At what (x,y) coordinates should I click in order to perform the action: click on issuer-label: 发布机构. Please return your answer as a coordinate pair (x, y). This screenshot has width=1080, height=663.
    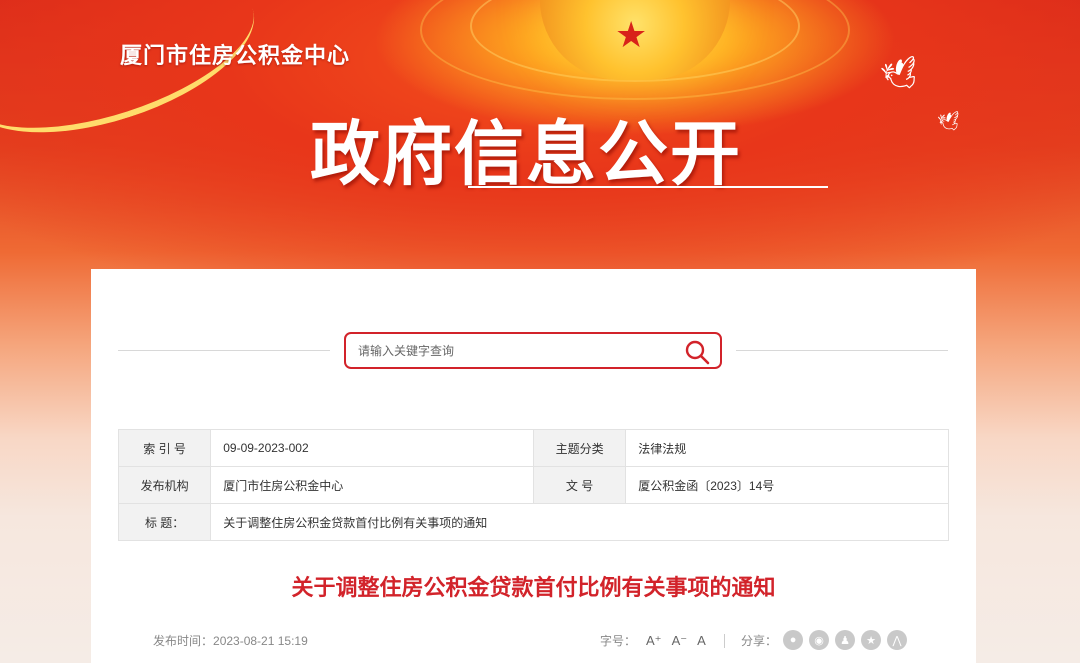
    Looking at the image, I should click on (164, 485).